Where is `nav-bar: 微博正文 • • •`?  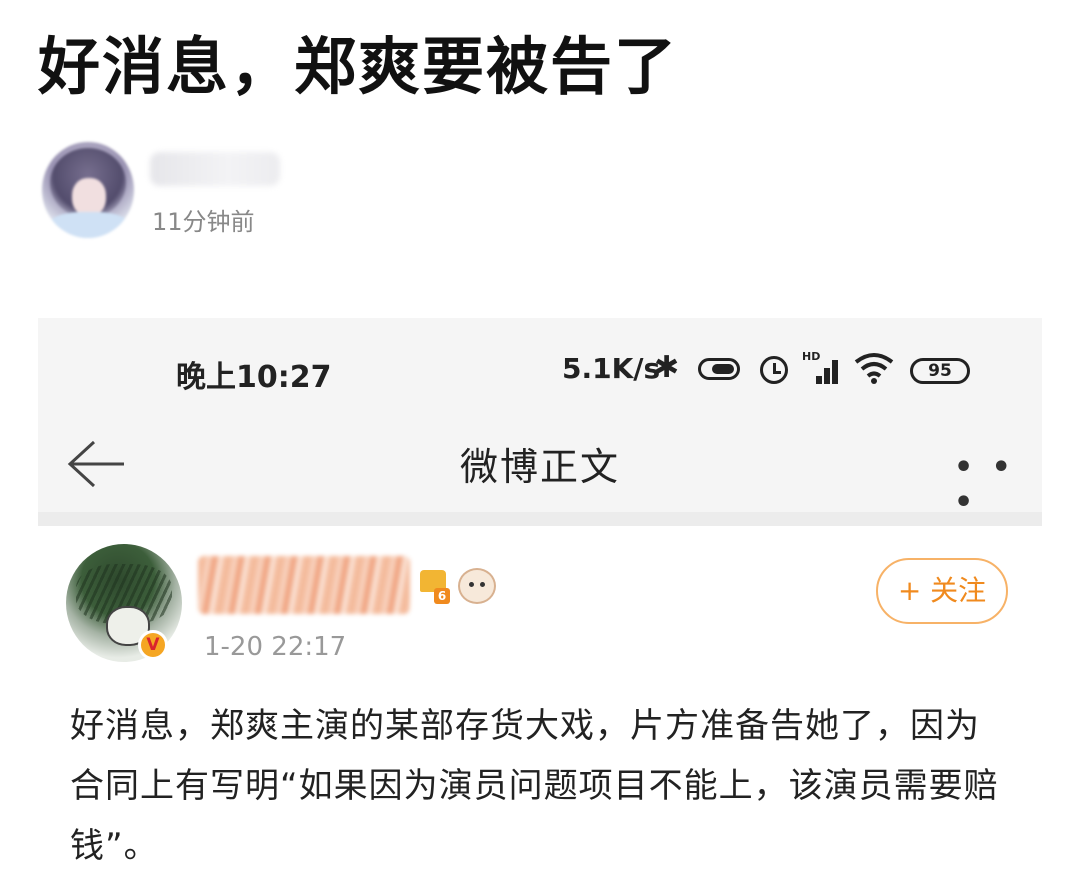 nav-bar: 微博正文 • • • is located at coordinates (540, 469).